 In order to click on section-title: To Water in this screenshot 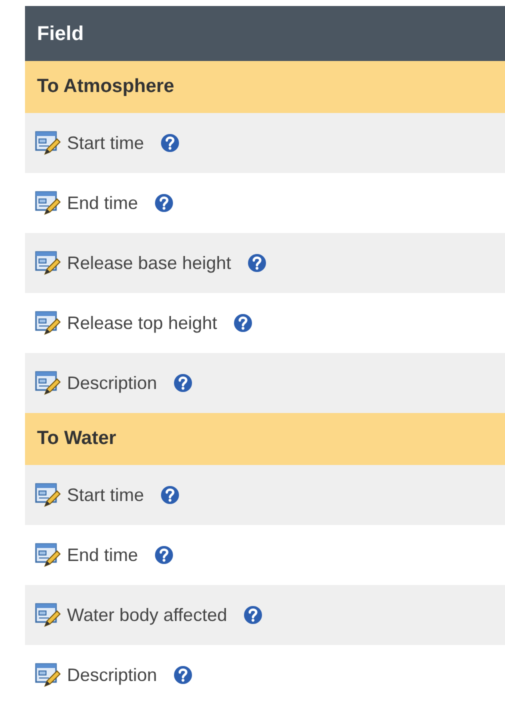, I will do `click(76, 438)`.